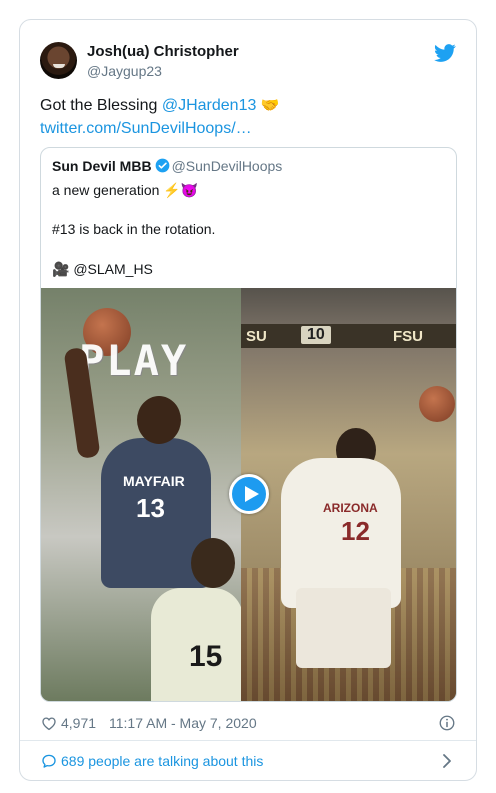  Describe the element at coordinates (447, 723) in the screenshot. I see `info-icon` at that location.